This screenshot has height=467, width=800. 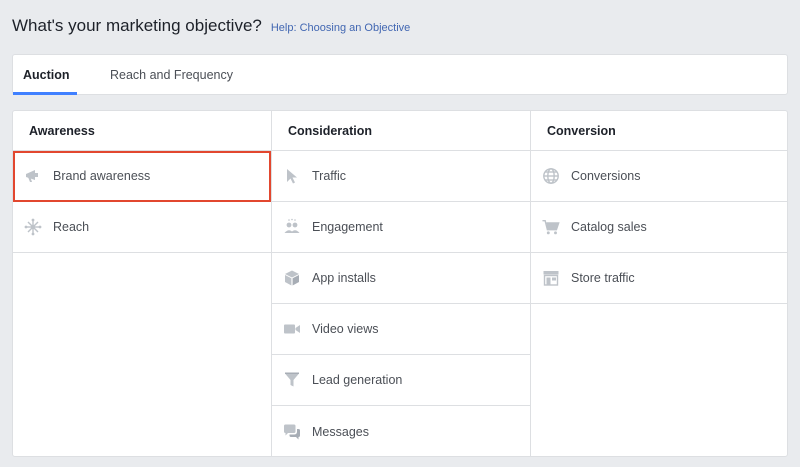 I want to click on objective-label: App installs, so click(x=344, y=278).